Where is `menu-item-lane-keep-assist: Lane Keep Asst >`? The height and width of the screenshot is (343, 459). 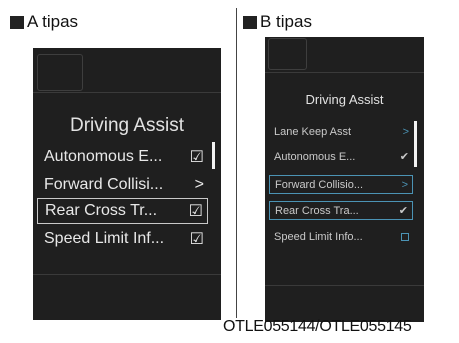 menu-item-lane-keep-assist: Lane Keep Asst > is located at coordinates (341, 131).